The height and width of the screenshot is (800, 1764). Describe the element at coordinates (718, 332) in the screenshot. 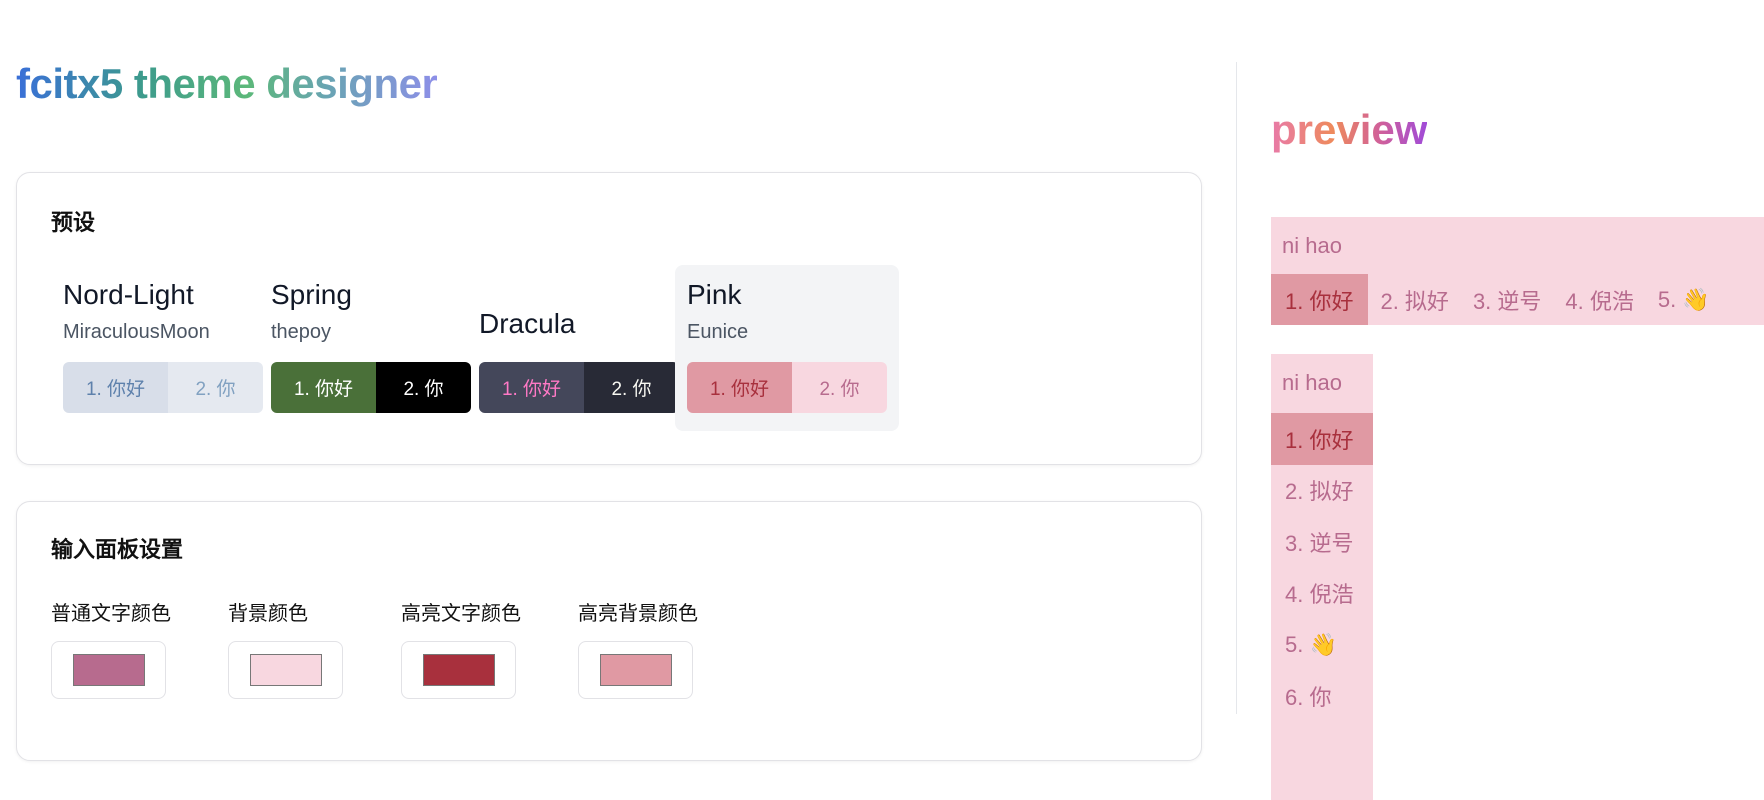

I see `preset-author: Eunice` at that location.